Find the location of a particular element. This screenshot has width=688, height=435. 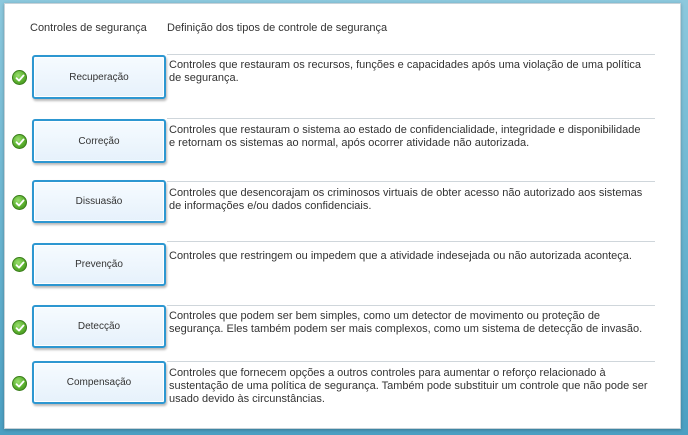

column-header-controls: Controles de segurança is located at coordinates (88, 28).